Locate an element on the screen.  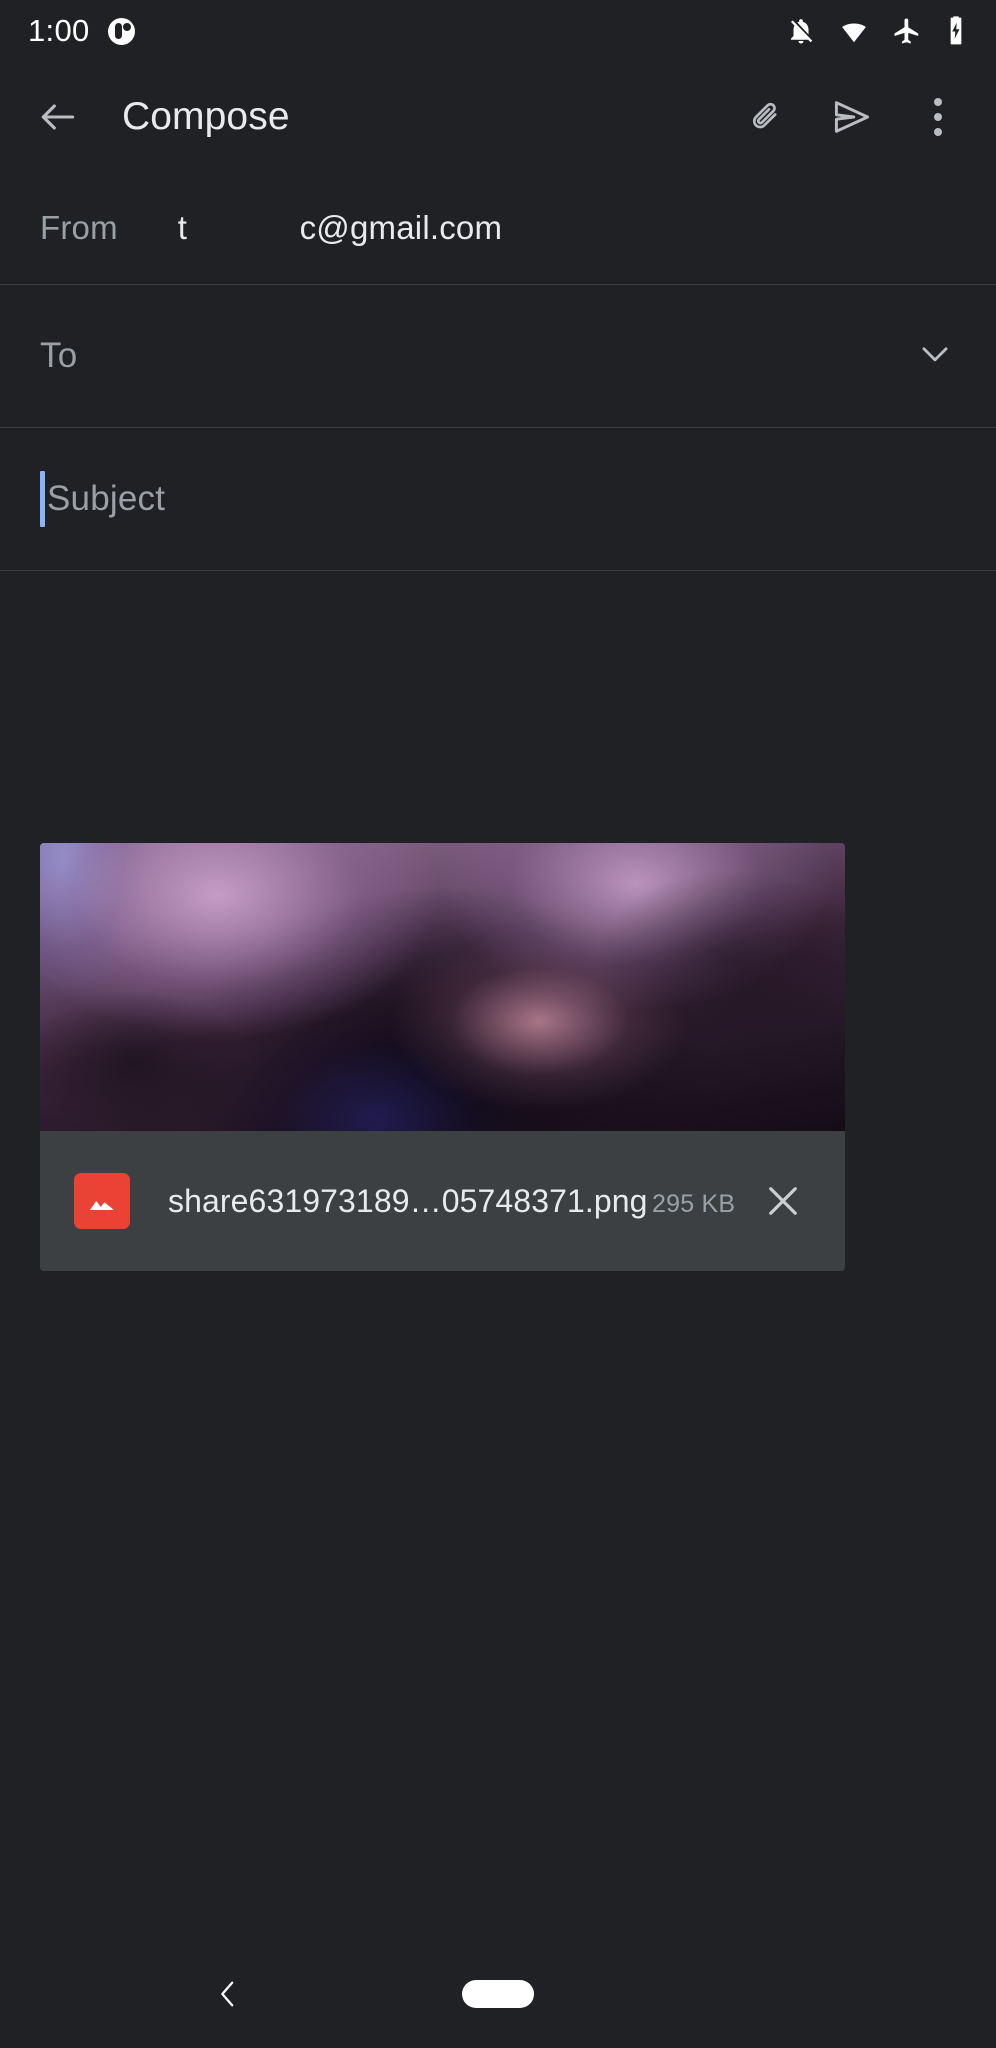
notifications-off-icon is located at coordinates (801, 31).